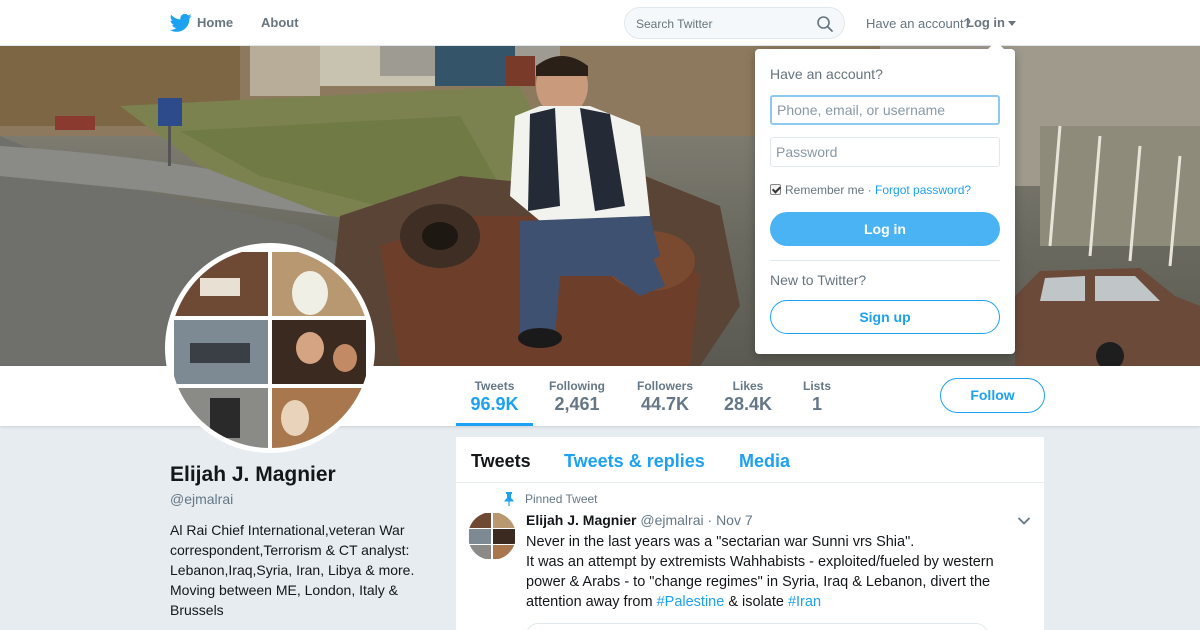  Describe the element at coordinates (634, 461) in the screenshot. I see `tab-tweets-and-replies: Tweets & replies` at that location.